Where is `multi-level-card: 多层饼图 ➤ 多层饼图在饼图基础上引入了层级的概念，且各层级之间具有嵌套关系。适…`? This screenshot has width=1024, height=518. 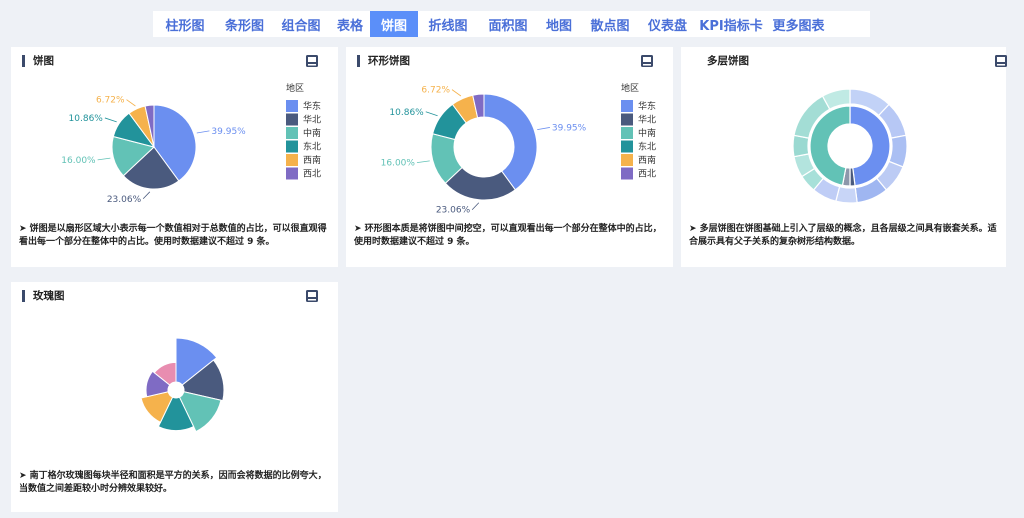
multi-level-card: 多层饼图 ➤ 多层饼图在饼图基础上引入了层级的概念，且各层级之间具有嵌套关系。适… is located at coordinates (844, 157).